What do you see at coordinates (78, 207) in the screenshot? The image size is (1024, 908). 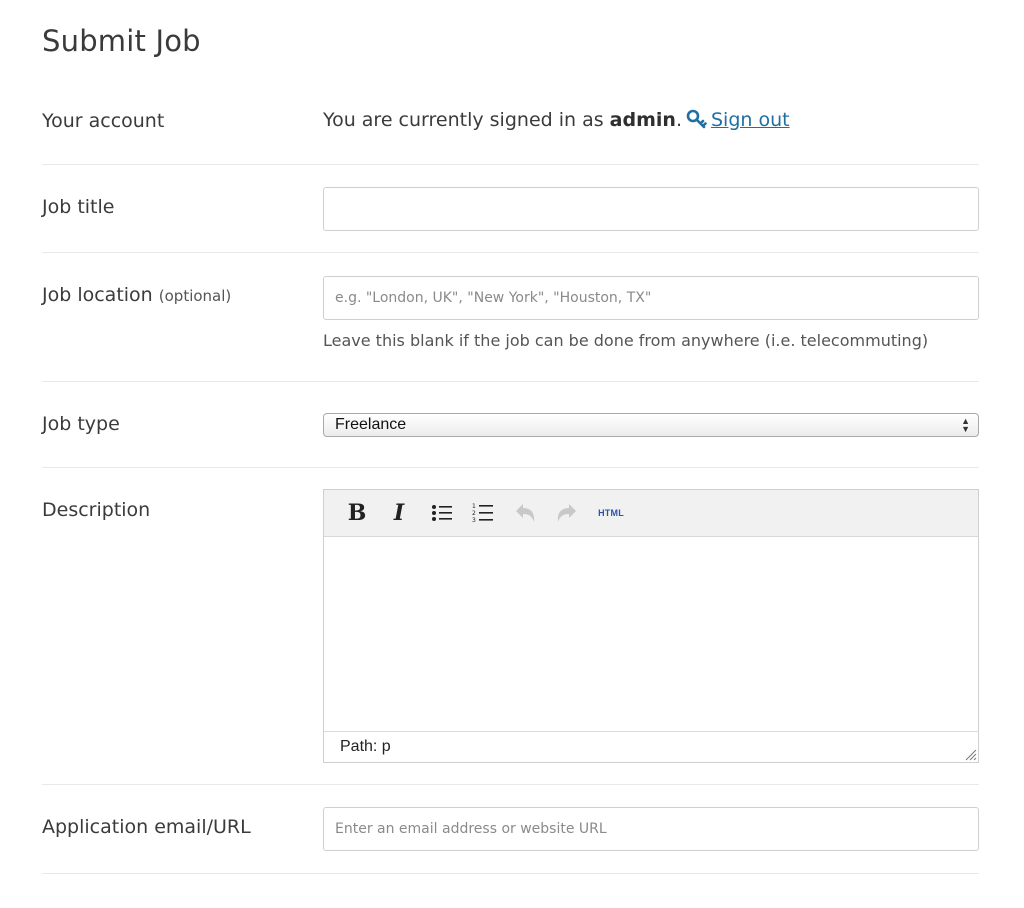 I see `job-title-label: Job title` at bounding box center [78, 207].